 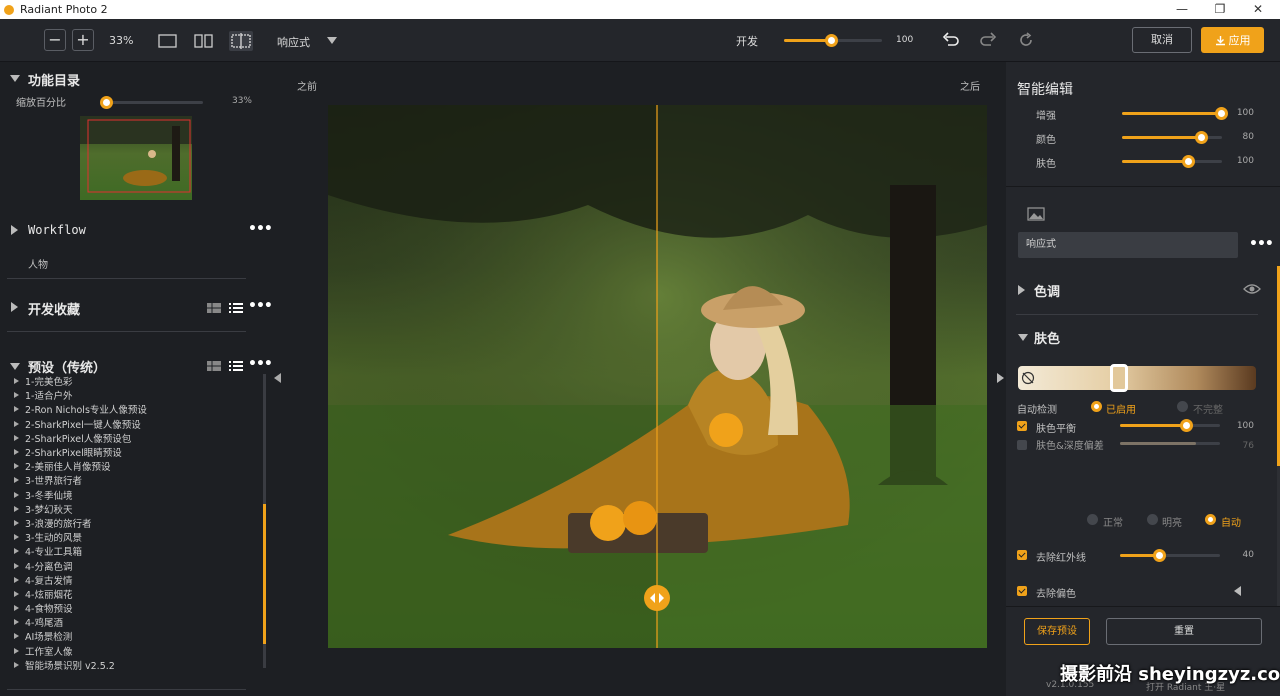 What do you see at coordinates (136, 158) in the screenshot?
I see `navigator-thumbnail` at bounding box center [136, 158].